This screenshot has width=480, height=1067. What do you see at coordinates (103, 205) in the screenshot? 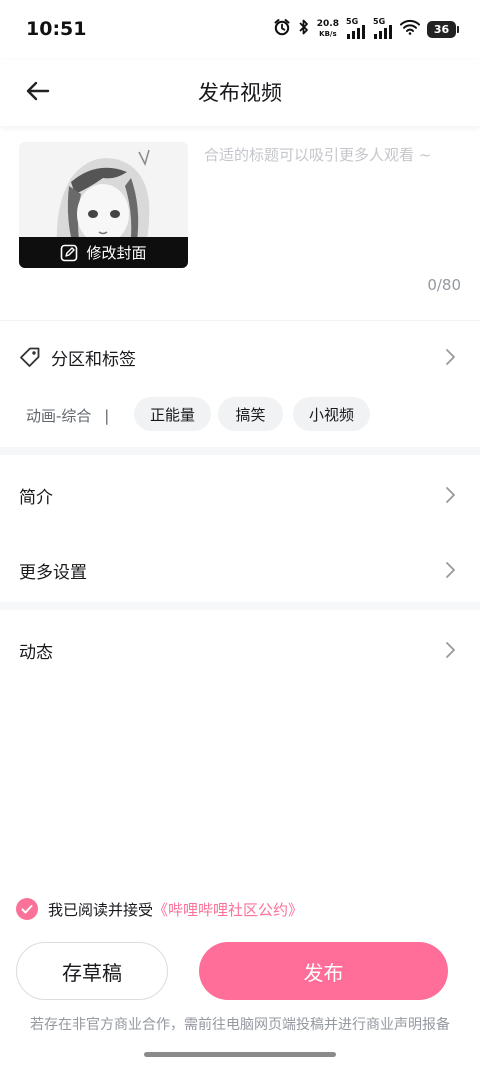
I see `video-cover: 修改封面` at bounding box center [103, 205].